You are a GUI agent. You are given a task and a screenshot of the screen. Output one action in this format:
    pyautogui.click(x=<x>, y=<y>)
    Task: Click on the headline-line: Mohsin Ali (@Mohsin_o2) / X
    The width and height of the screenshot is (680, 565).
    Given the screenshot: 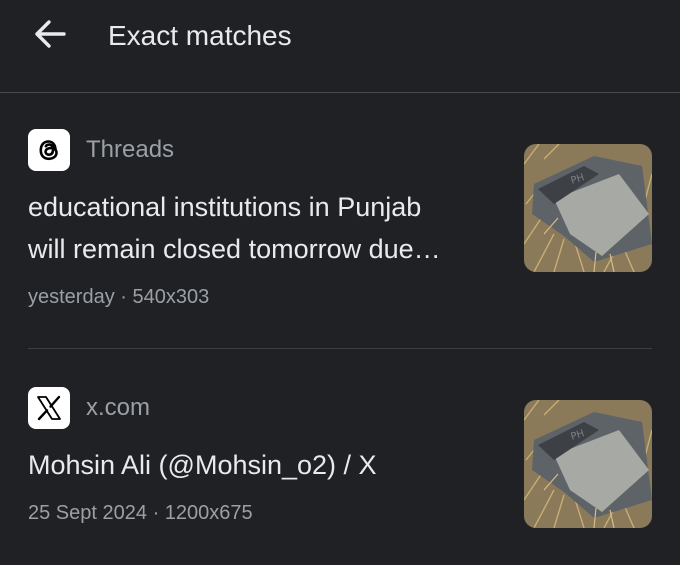 What is the action you would take?
    pyautogui.click(x=202, y=465)
    